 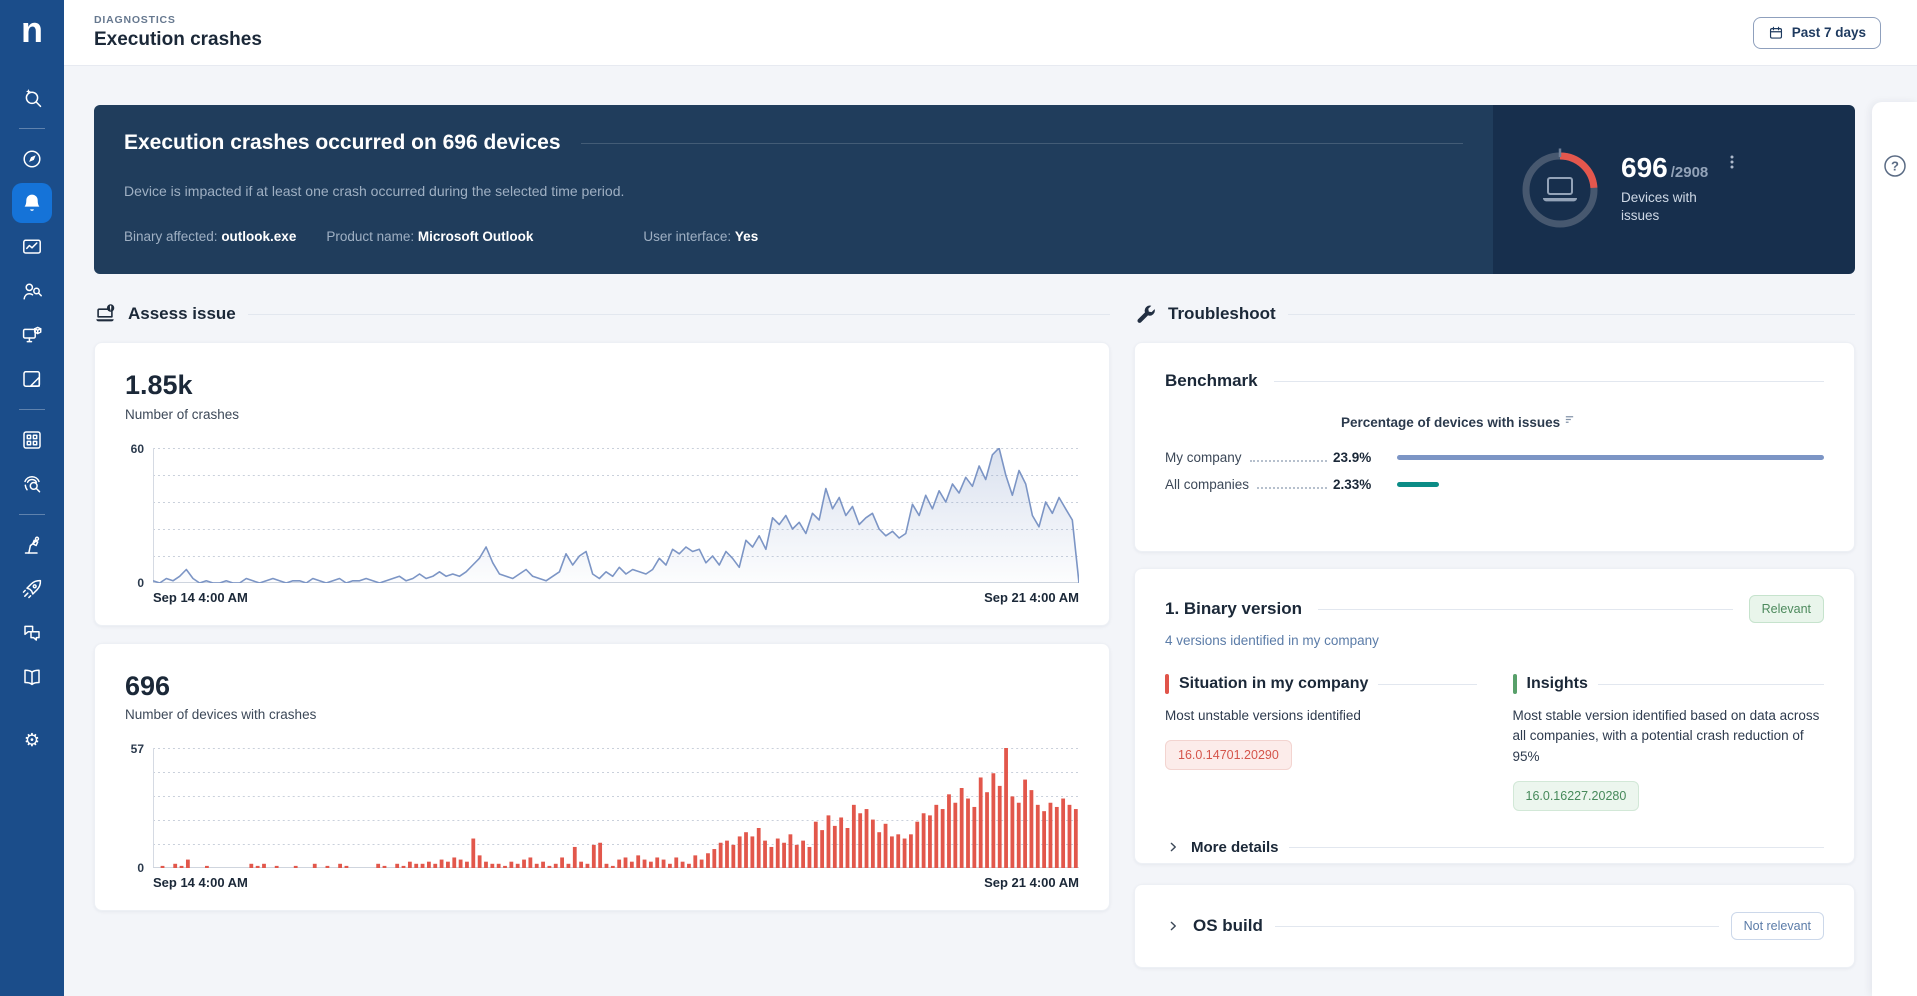 What do you see at coordinates (32, 419) in the screenshot?
I see `sidebar-nav: ⚙` at bounding box center [32, 419].